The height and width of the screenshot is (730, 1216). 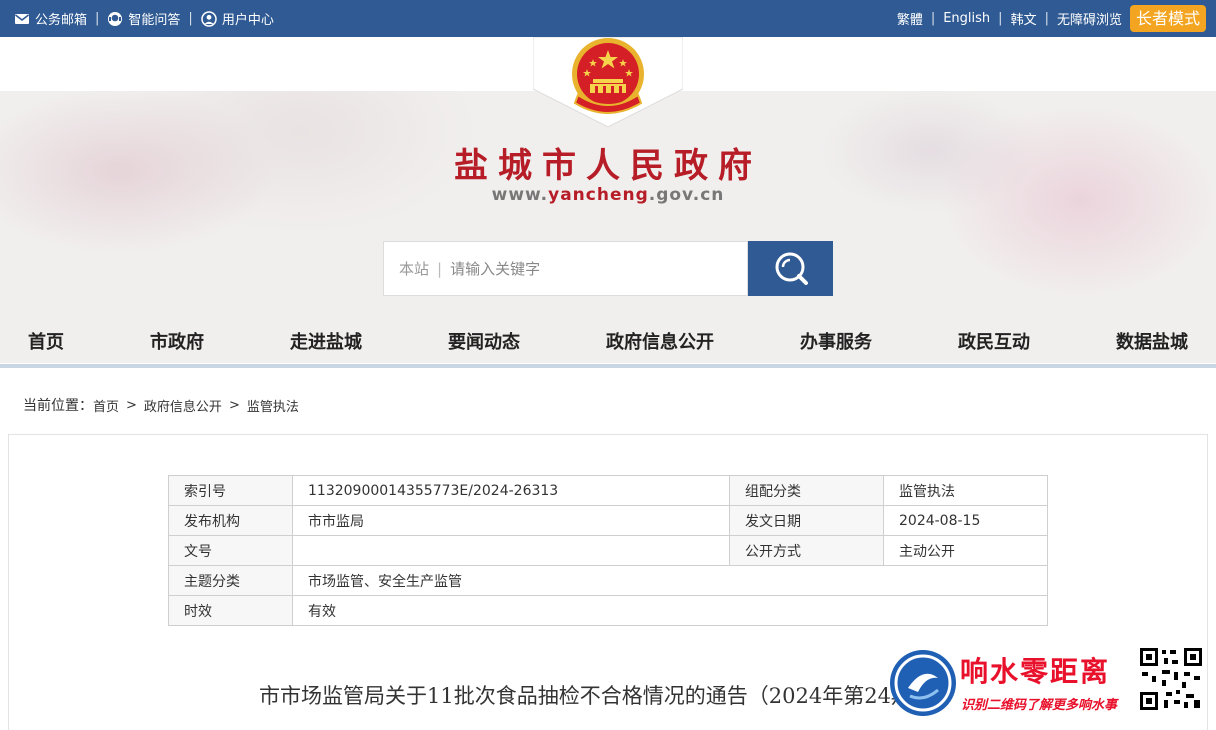 What do you see at coordinates (484, 341) in the screenshot?
I see `nav-news: 要闻动态` at bounding box center [484, 341].